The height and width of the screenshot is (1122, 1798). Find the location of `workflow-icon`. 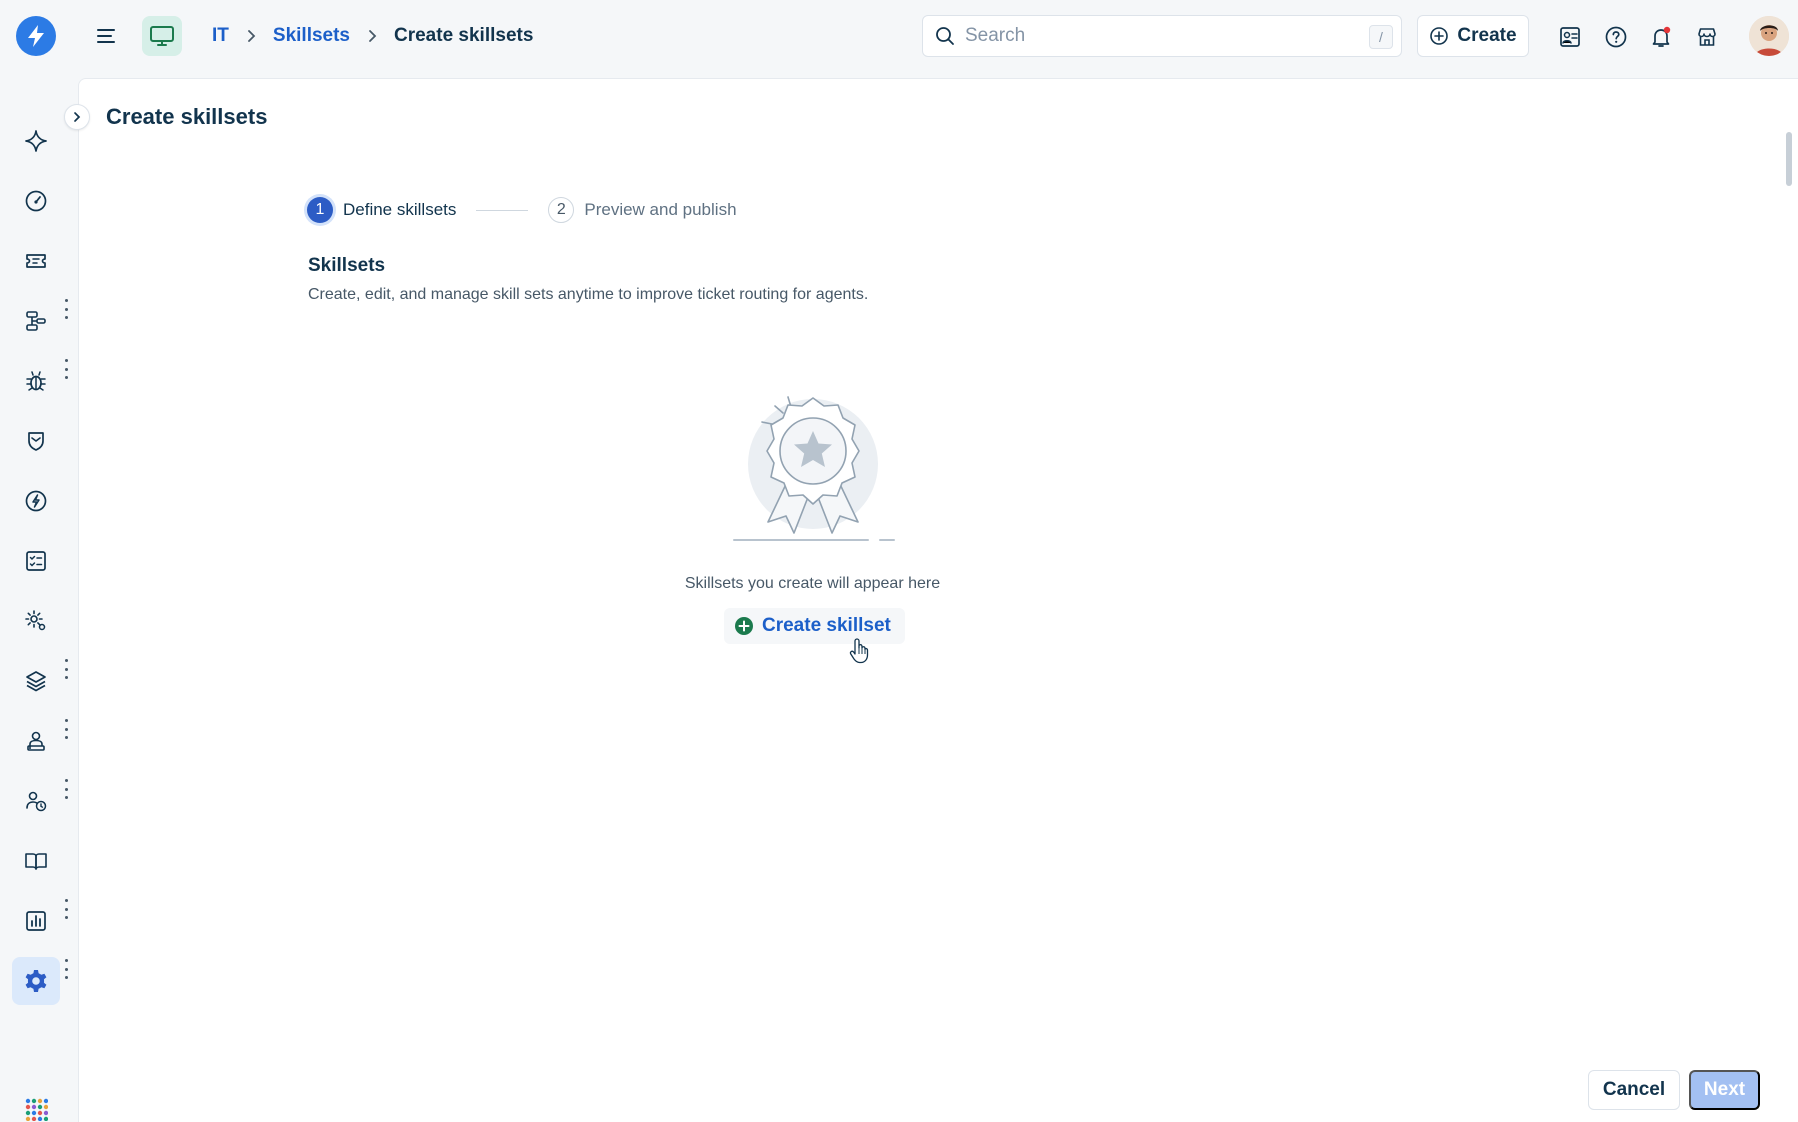

workflow-icon is located at coordinates (36, 321).